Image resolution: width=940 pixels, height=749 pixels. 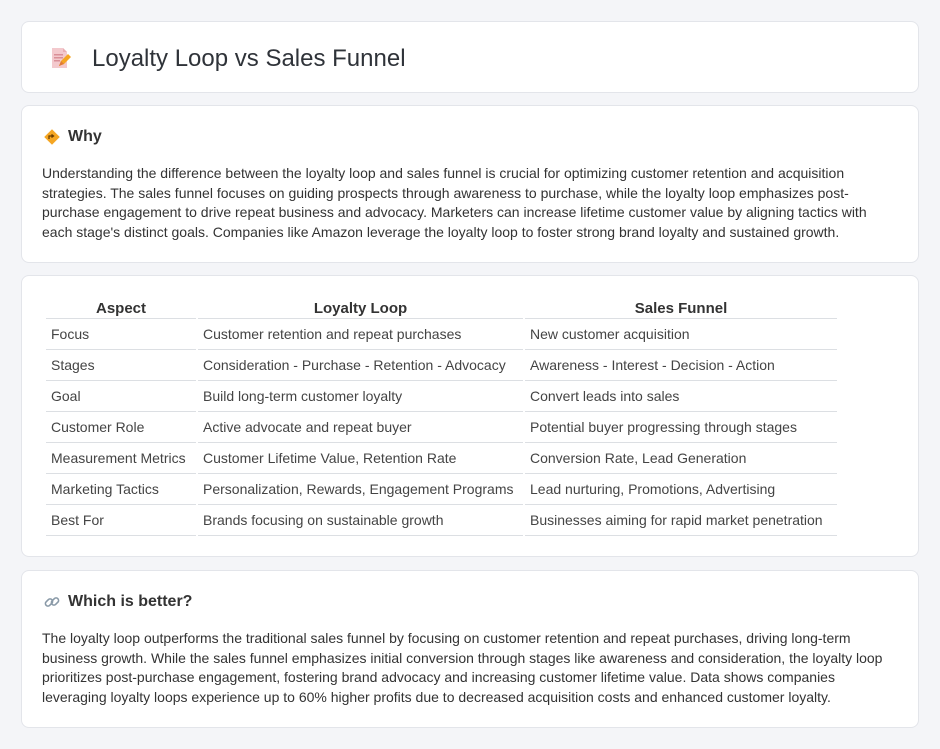 I want to click on aspect-cell: Stages, so click(x=121, y=365).